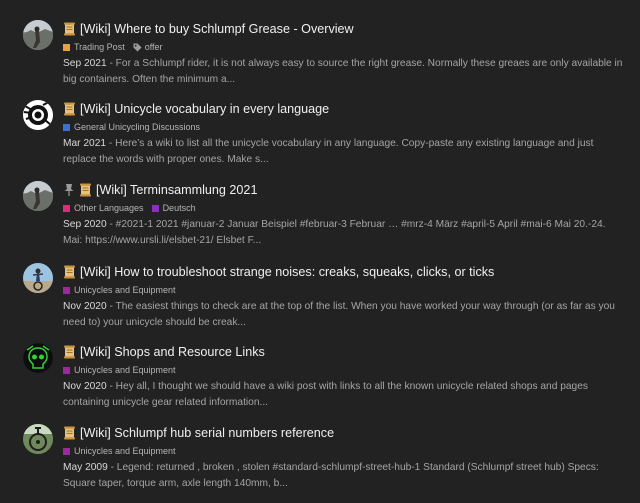  I want to click on avatar-rider-image, so click(38, 278).